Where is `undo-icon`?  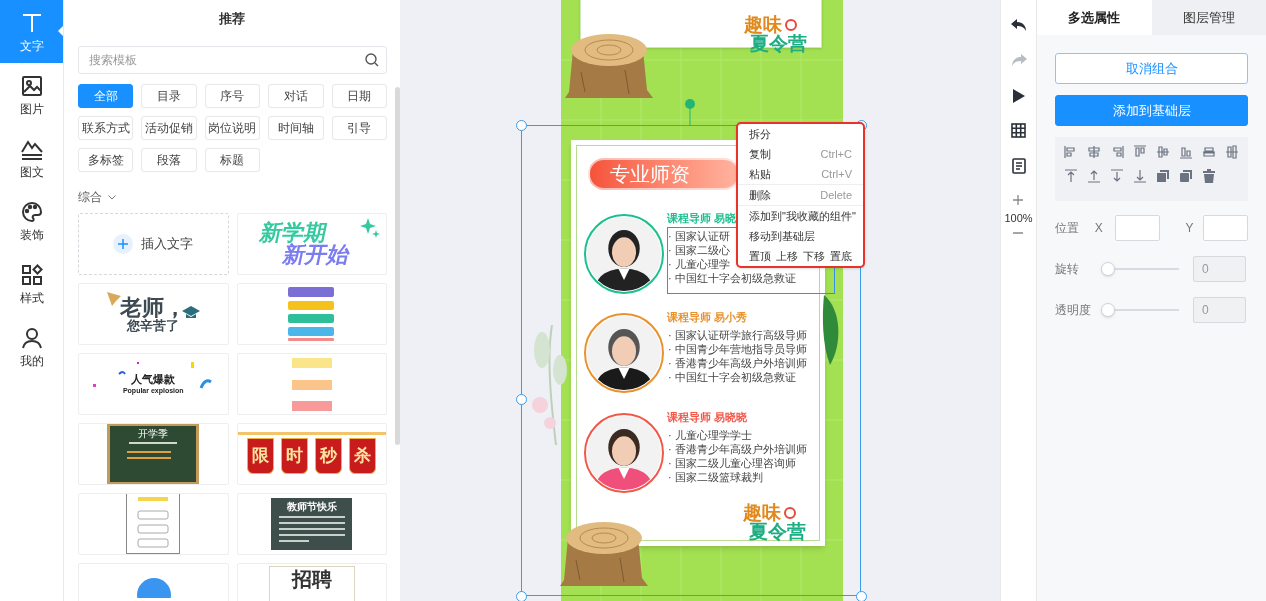 undo-icon is located at coordinates (1018, 25).